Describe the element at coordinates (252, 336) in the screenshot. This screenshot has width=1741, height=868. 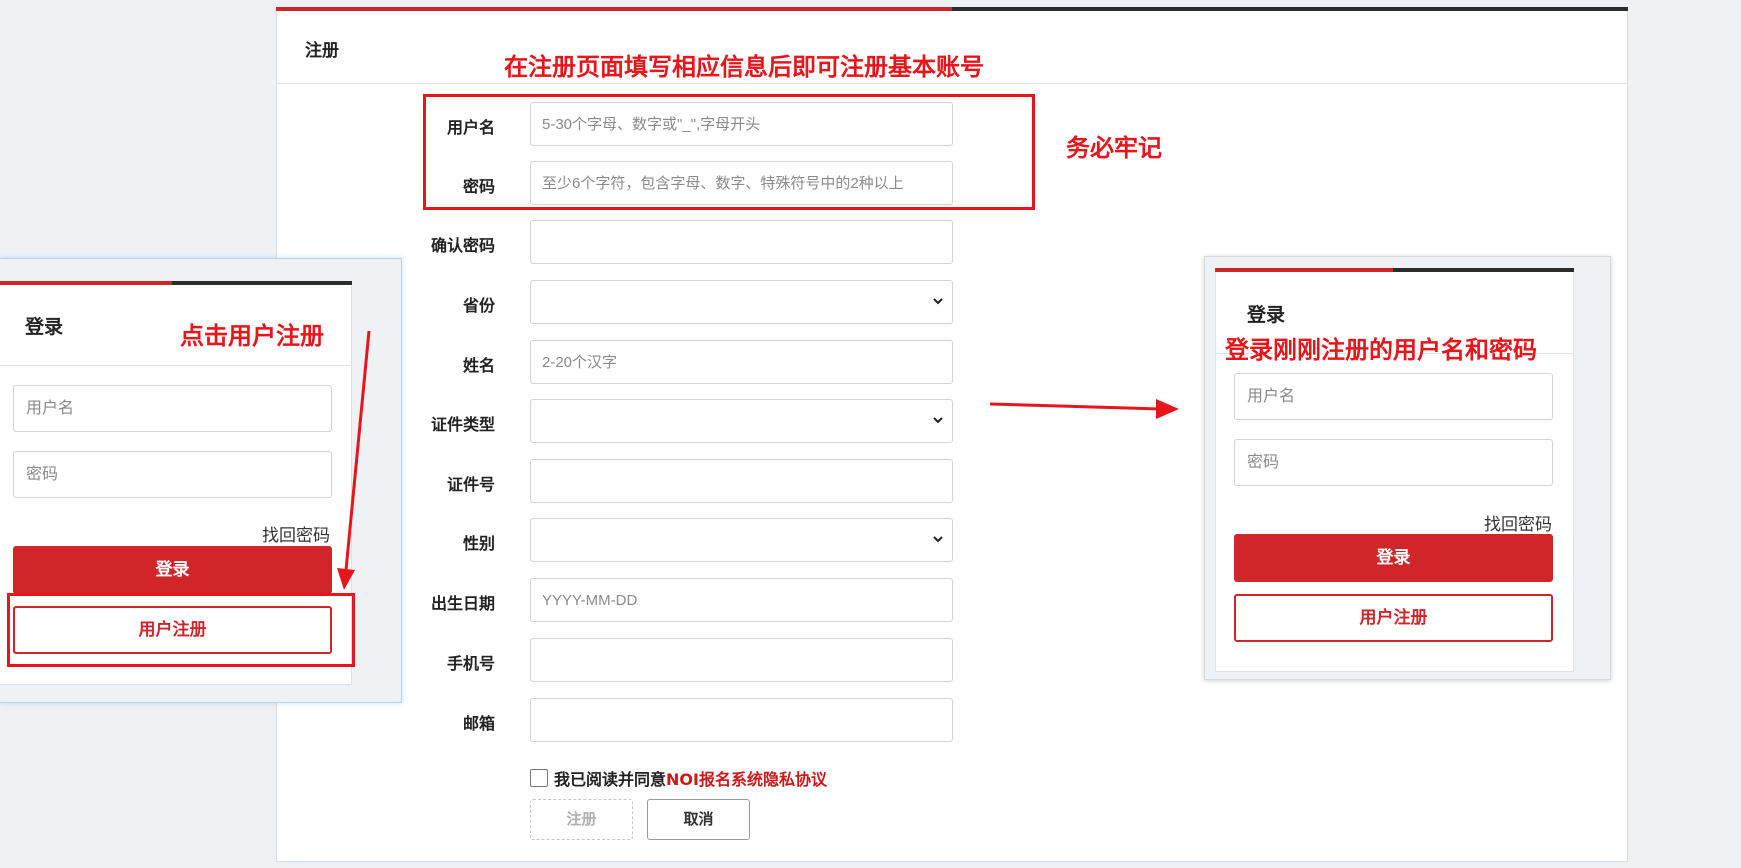
I see `annotation-click-register: 点击用户注册` at that location.